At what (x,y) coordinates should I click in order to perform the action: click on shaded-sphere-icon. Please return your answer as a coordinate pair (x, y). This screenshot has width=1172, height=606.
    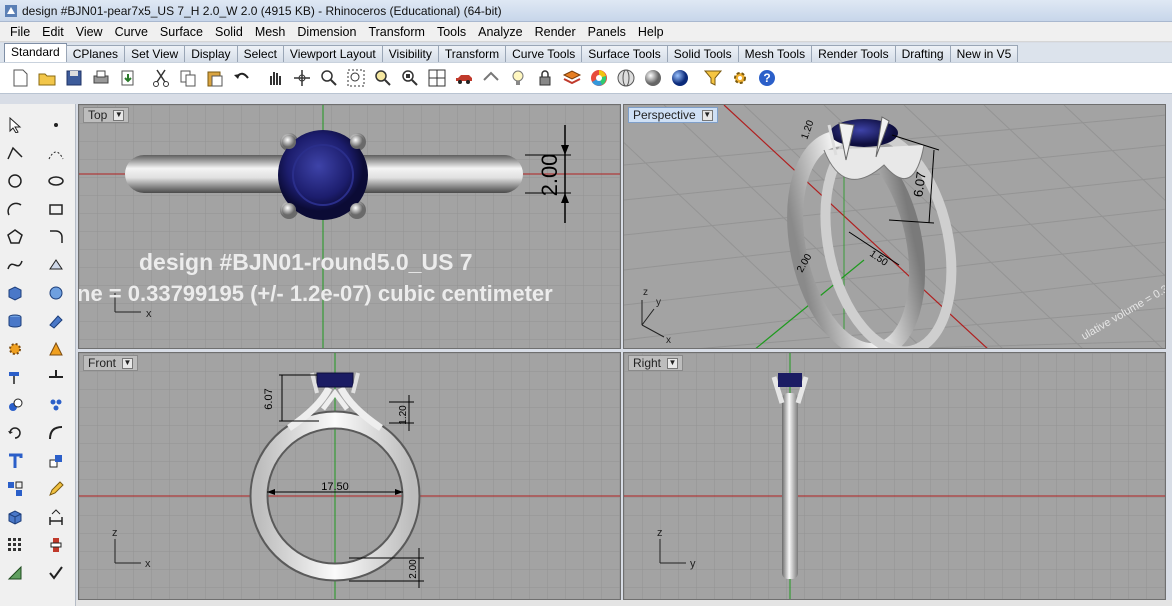
    Looking at the image, I should click on (653, 78).